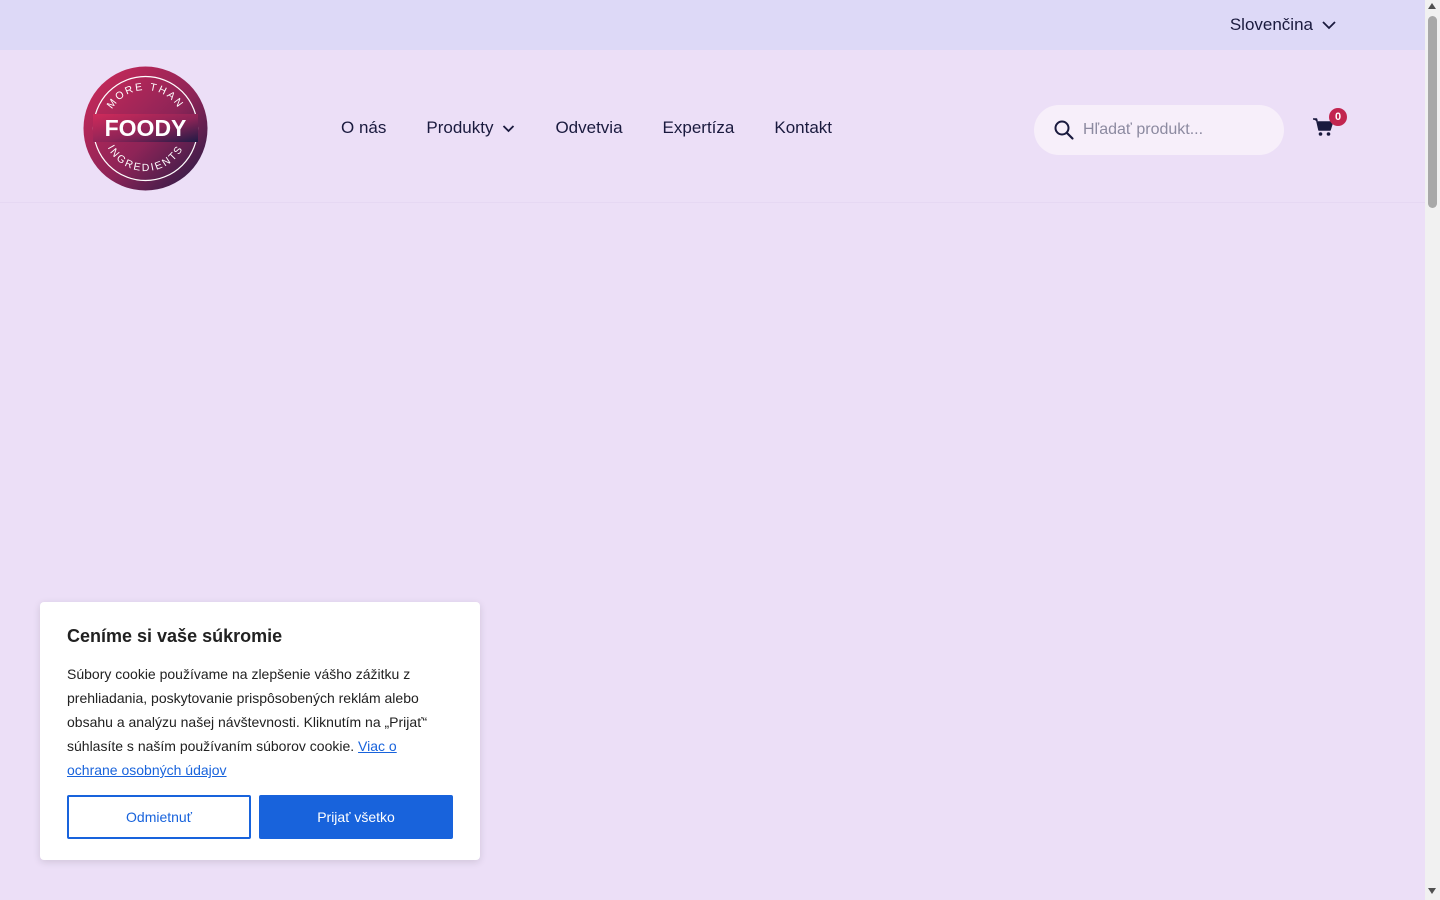 The height and width of the screenshot is (900, 1440). What do you see at coordinates (159, 817) in the screenshot?
I see `reject-button: Odmietnuť` at bounding box center [159, 817].